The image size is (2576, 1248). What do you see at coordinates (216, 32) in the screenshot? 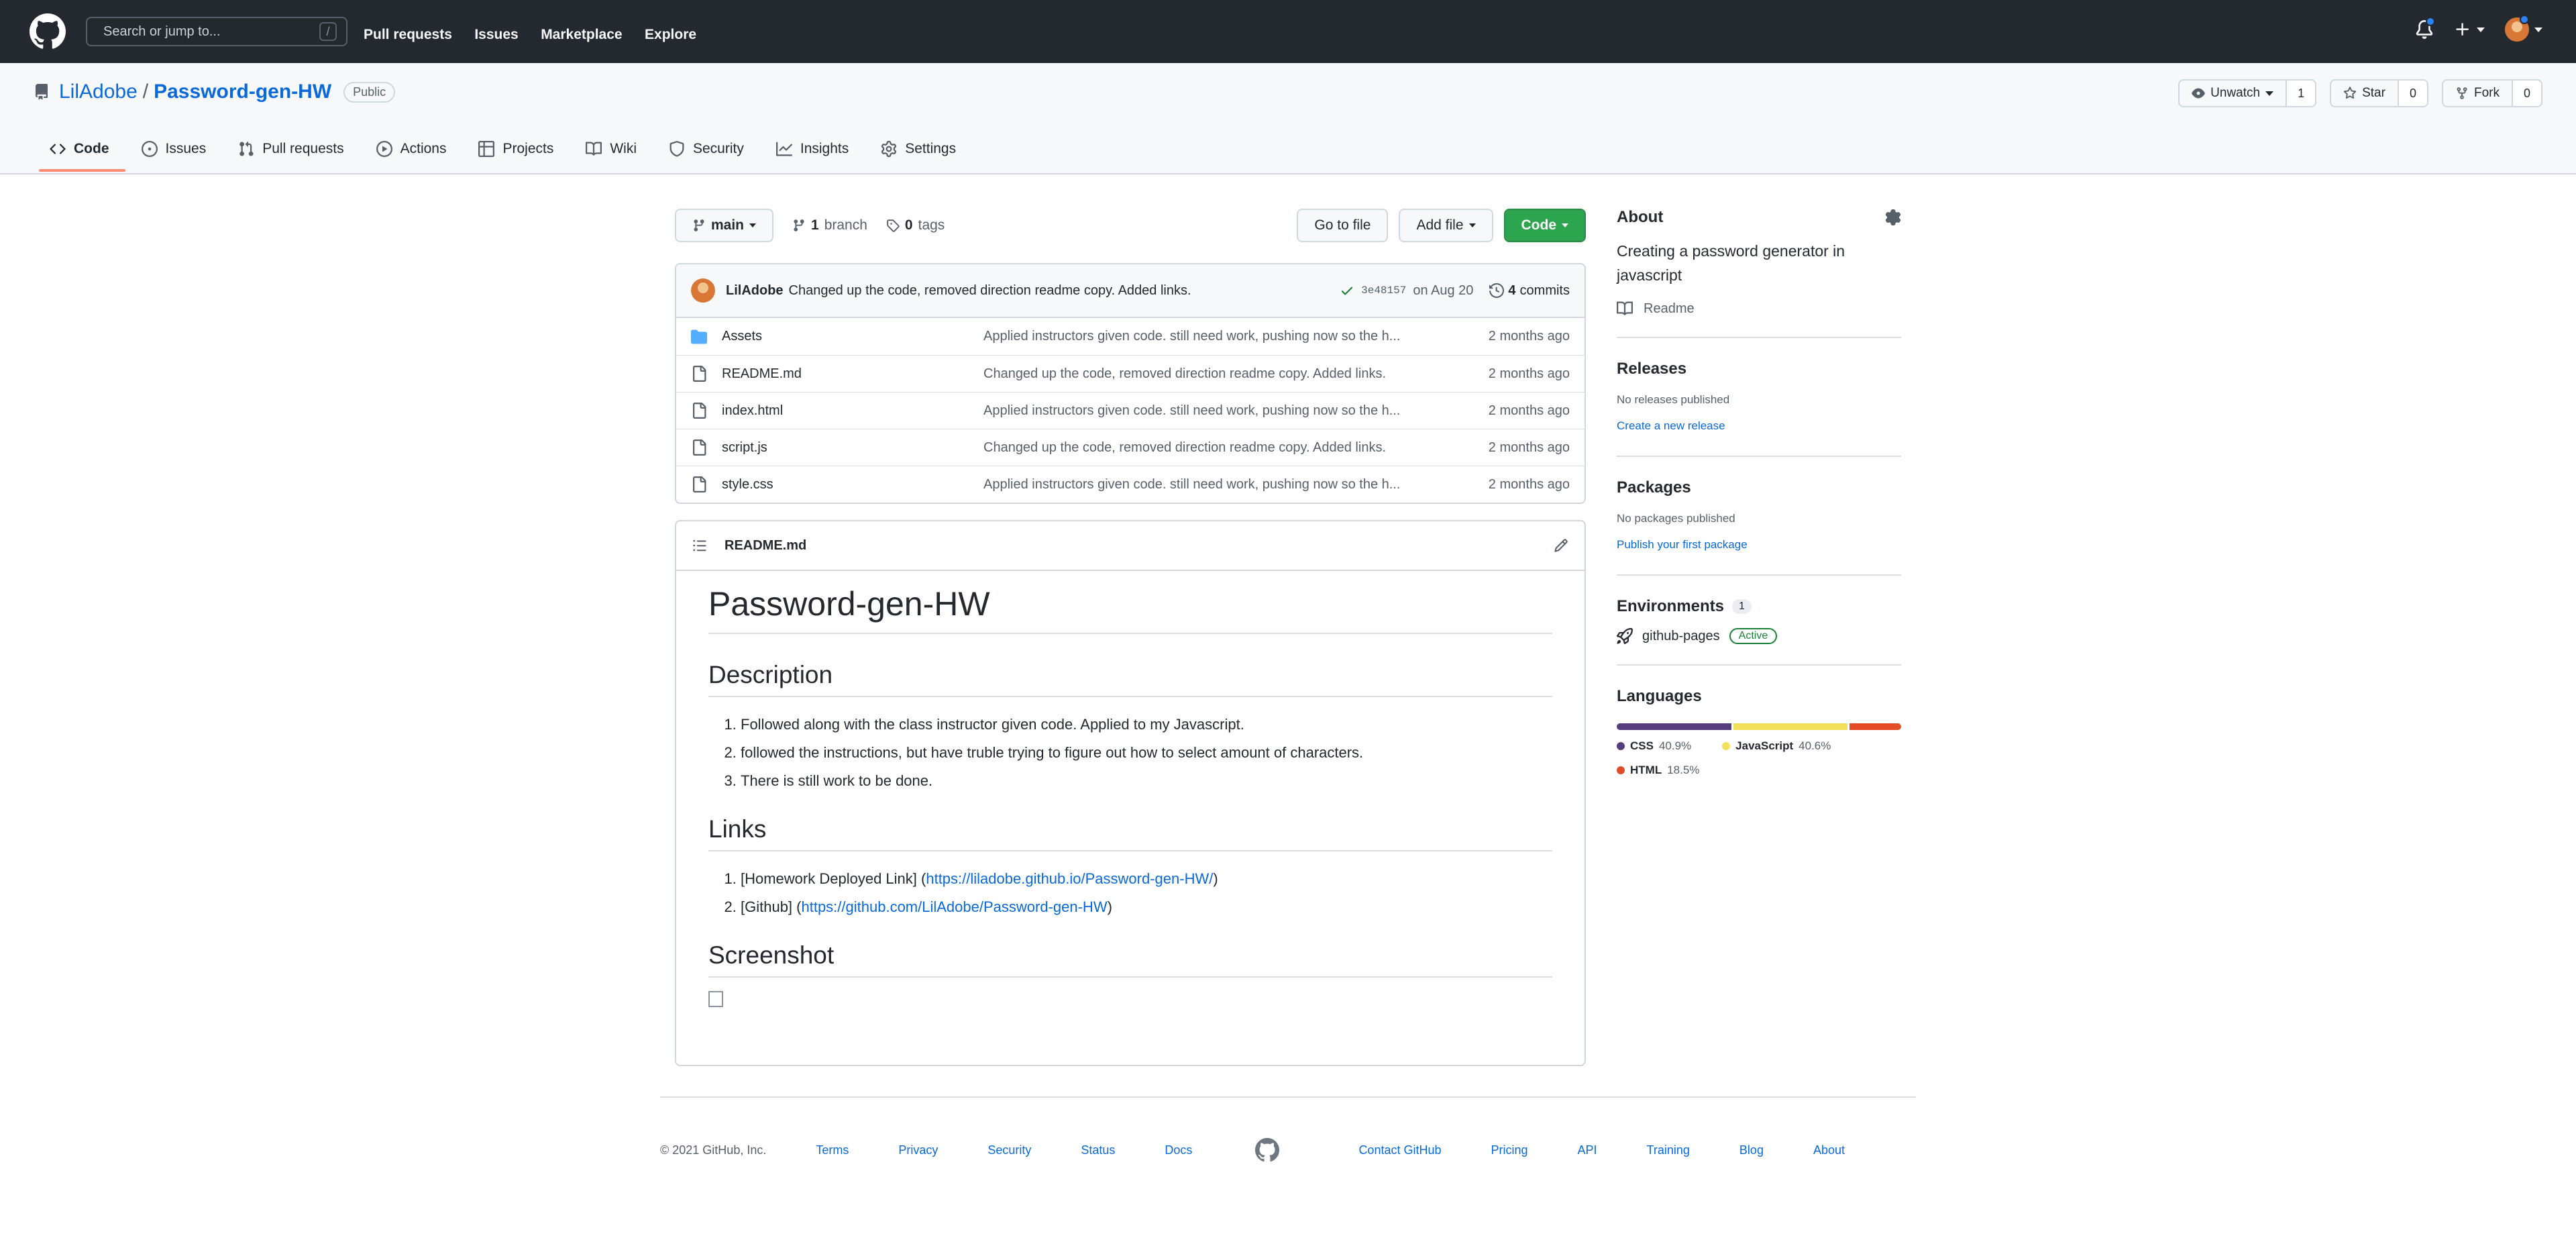
I see `search-input: Search or jump to... /` at bounding box center [216, 32].